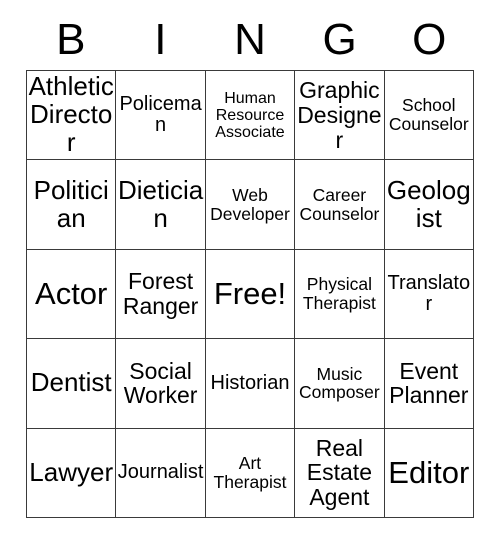 This screenshot has height=544, width=500. I want to click on bingo-cell: Career Counselor, so click(340, 205).